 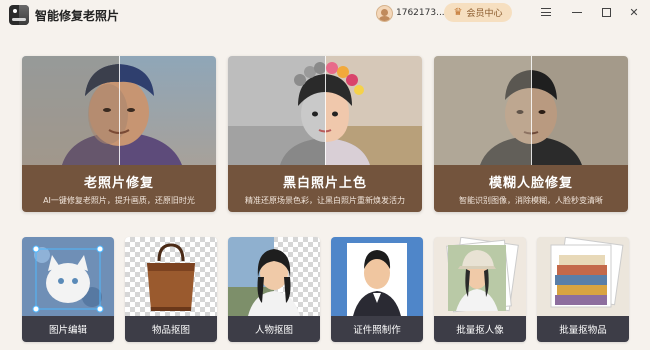 What do you see at coordinates (77, 16) in the screenshot?
I see `app-title: 智能修复老照片` at bounding box center [77, 16].